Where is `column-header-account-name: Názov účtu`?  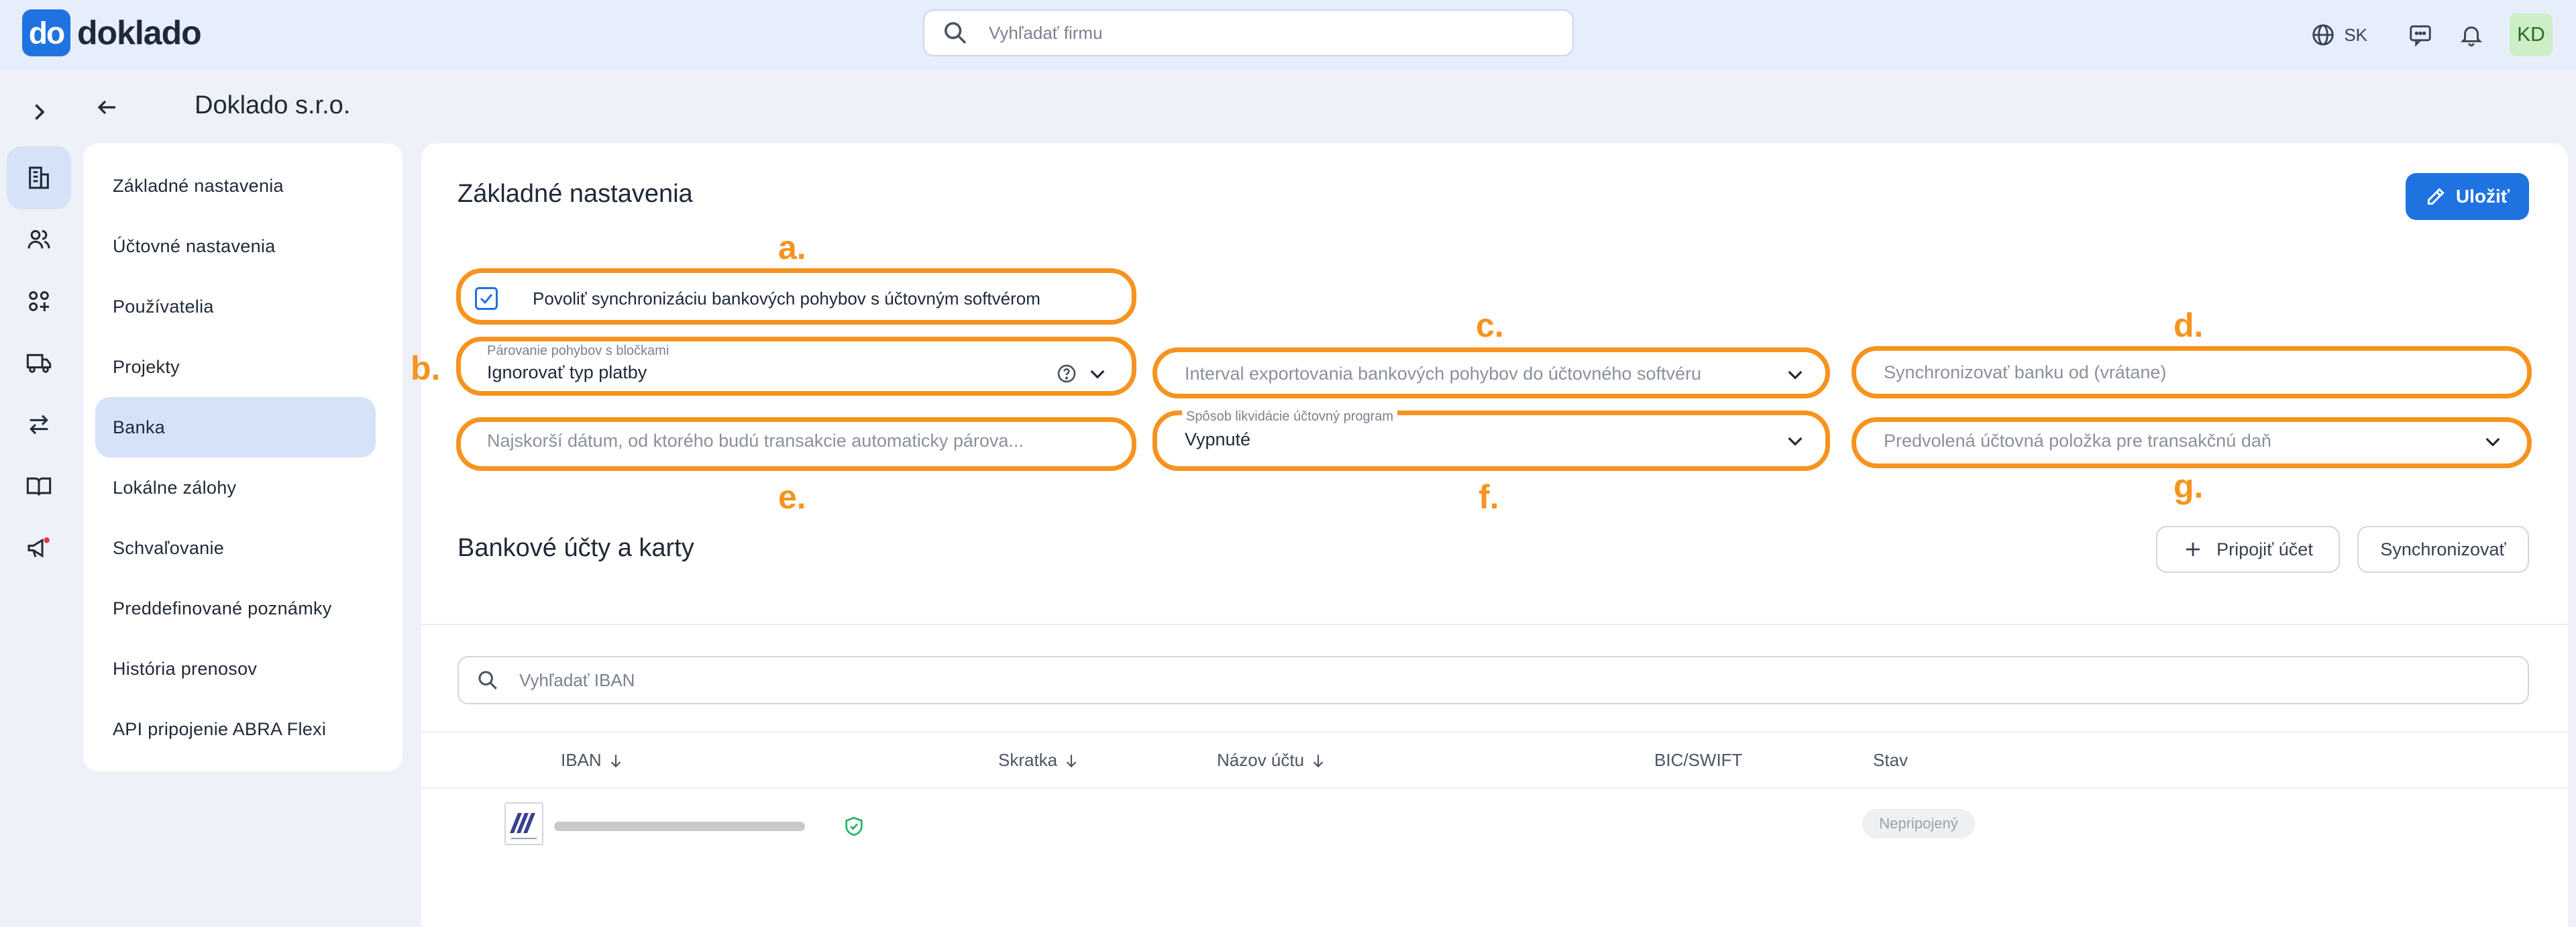
column-header-account-name: Názov účtu is located at coordinates (1272, 760).